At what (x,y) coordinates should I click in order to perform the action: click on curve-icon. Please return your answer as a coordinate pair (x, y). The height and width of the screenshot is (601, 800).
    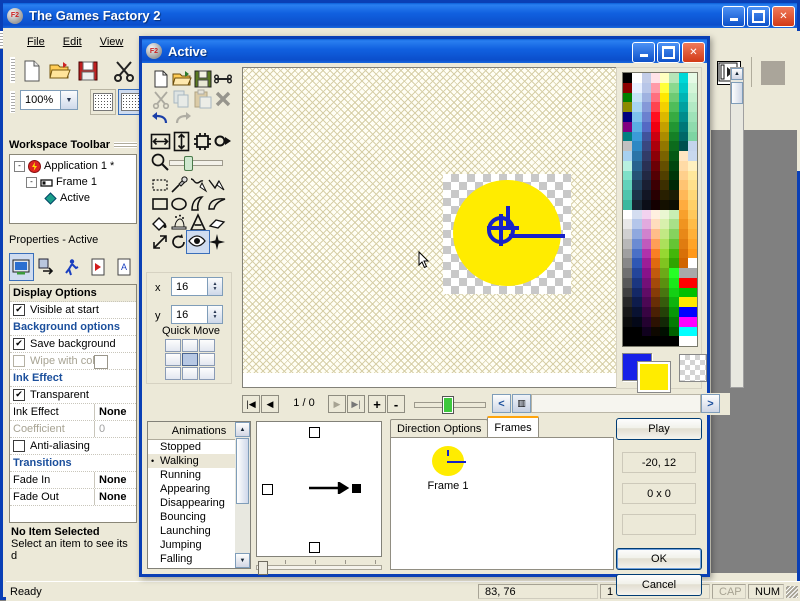
    Looking at the image, I should click on (198, 204).